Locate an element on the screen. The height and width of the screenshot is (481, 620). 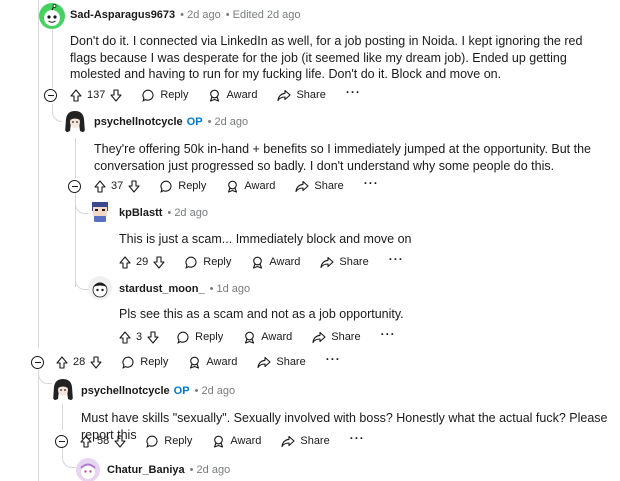
thread-line-root is located at coordinates (52, 59).